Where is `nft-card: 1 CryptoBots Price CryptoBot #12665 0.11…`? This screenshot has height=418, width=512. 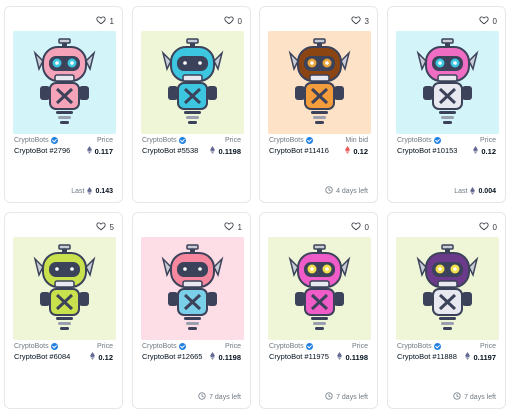
nft-card: 1 CryptoBots Price CryptoBot #12665 0.11… is located at coordinates (191, 310).